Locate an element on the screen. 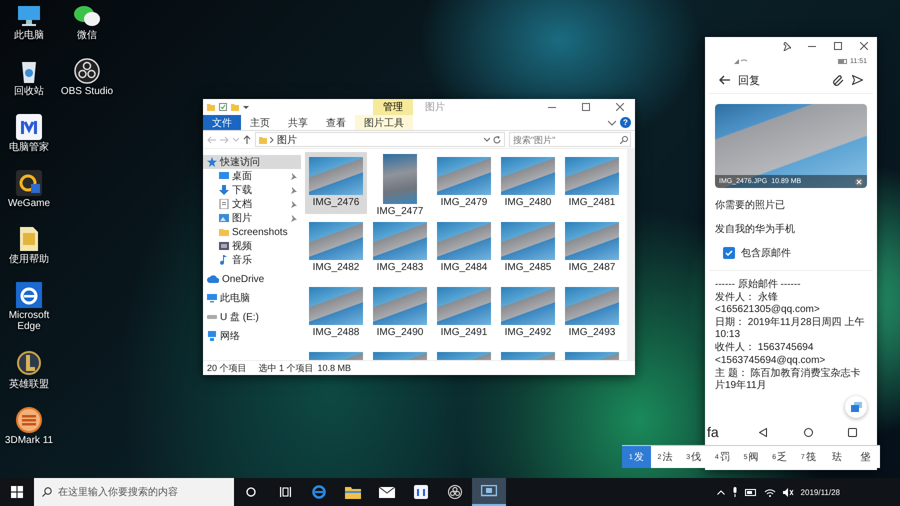 Image resolution: width=900 pixels, height=506 pixels. nav-item: 文档 is located at coordinates (252, 204).